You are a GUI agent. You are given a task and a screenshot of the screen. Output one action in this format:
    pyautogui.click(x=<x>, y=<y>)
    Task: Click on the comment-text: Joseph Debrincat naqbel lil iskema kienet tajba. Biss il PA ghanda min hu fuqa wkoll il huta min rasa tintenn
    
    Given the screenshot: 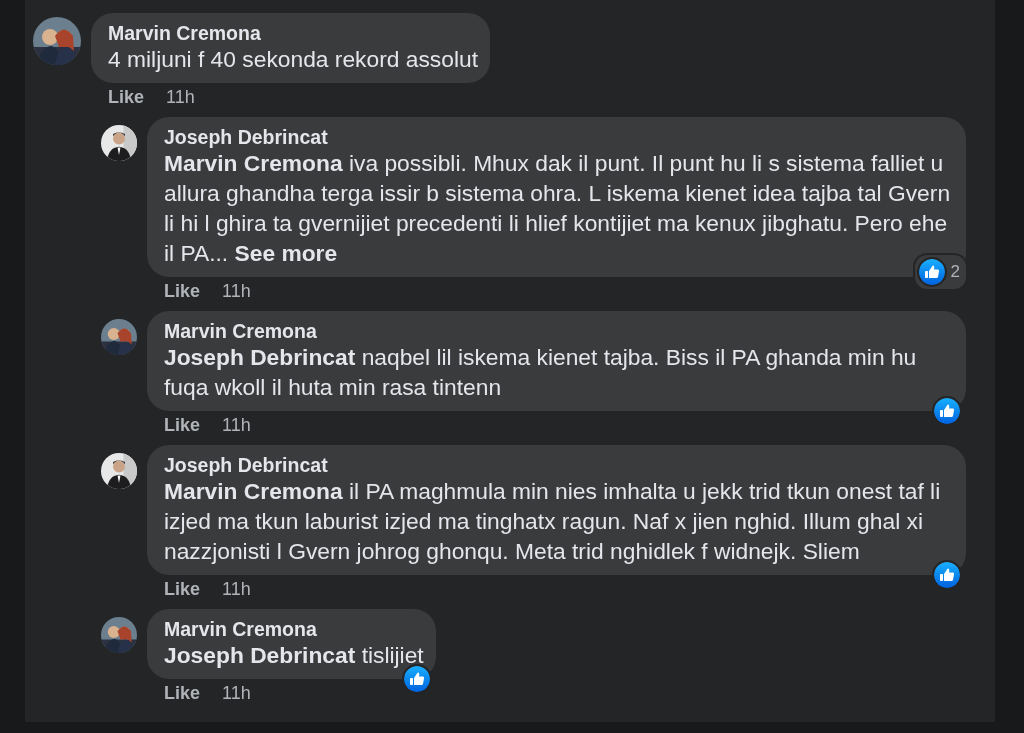 What is the action you would take?
    pyautogui.click(x=541, y=372)
    